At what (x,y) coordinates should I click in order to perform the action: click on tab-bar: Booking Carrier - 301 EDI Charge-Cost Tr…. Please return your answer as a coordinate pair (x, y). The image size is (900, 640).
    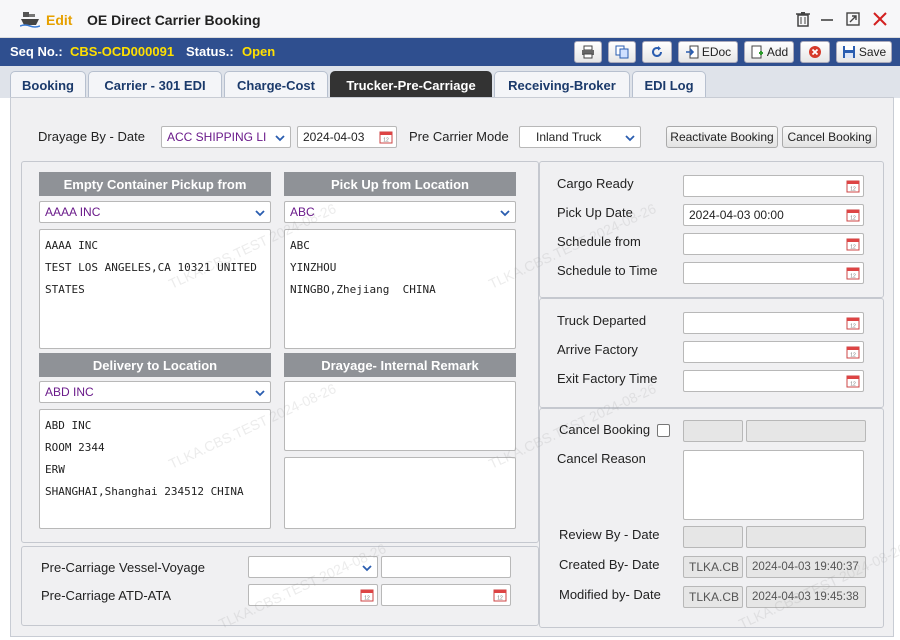
    Looking at the image, I should click on (450, 82).